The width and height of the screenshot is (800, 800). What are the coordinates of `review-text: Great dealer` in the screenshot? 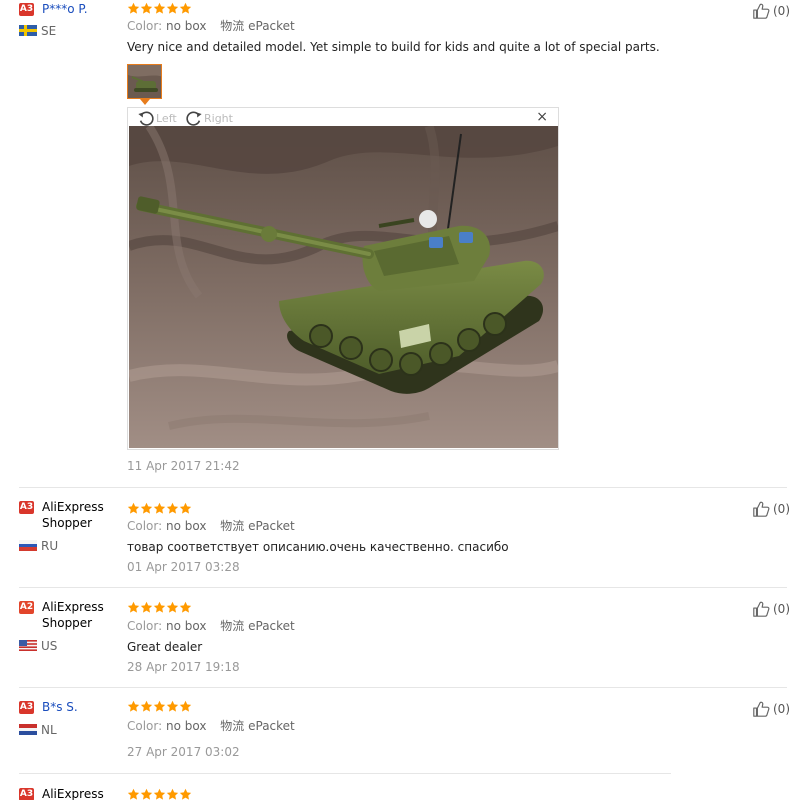 It's located at (165, 647).